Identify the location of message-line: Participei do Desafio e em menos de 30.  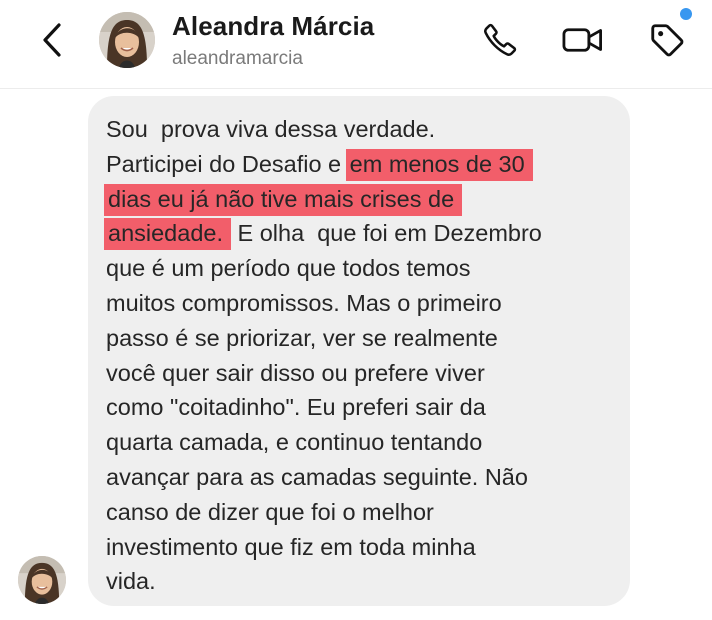
(366, 164).